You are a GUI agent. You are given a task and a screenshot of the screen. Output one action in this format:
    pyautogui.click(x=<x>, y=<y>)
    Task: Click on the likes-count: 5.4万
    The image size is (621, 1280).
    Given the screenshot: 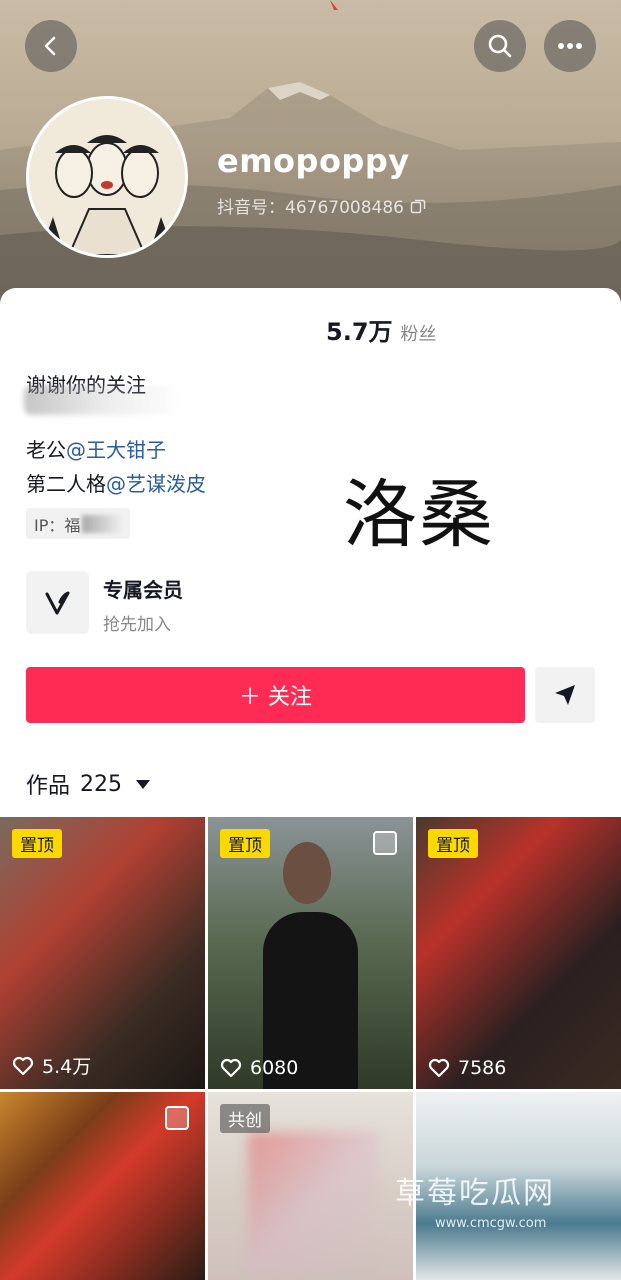 What is the action you would take?
    pyautogui.click(x=51, y=1065)
    